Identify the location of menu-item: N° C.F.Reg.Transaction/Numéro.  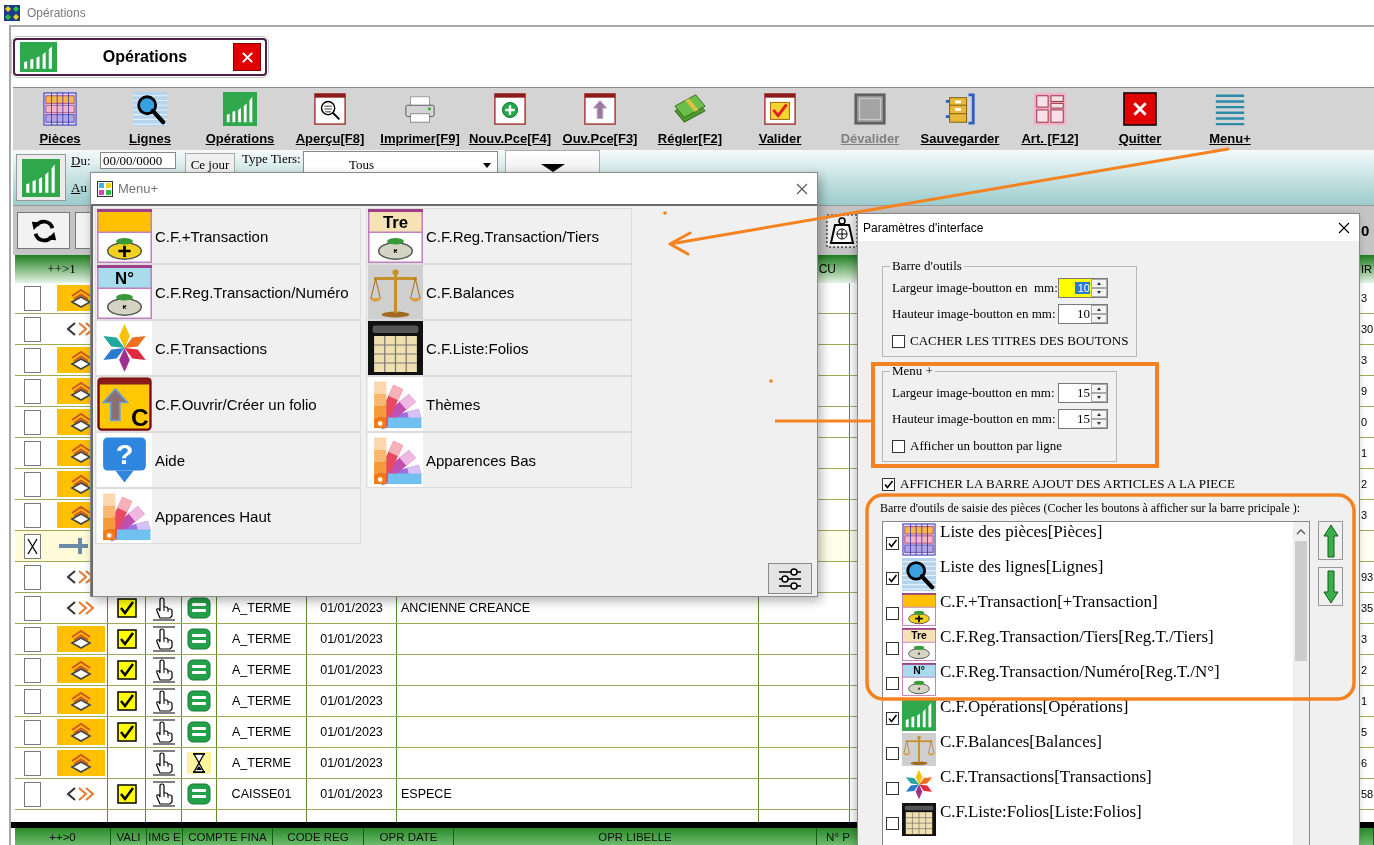
(228, 292).